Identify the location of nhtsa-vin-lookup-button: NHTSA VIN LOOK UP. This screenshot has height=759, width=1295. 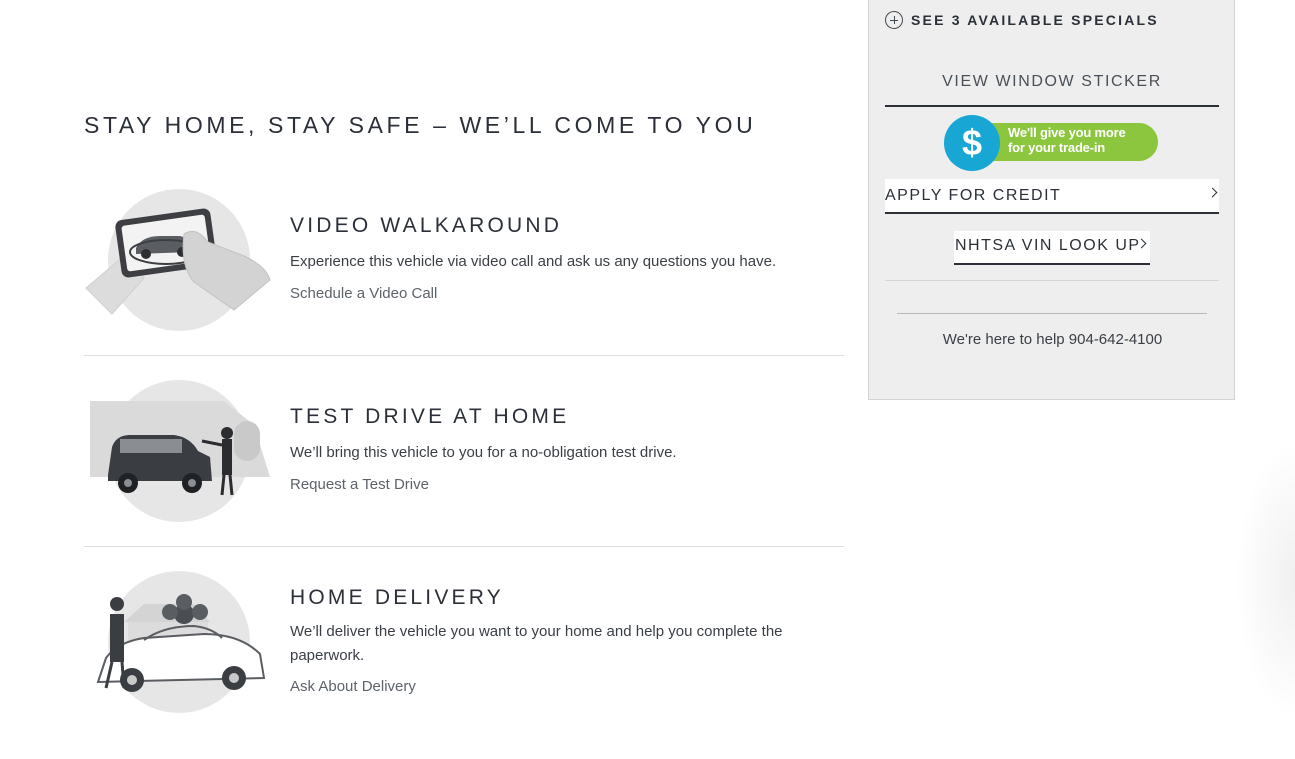
(1052, 248).